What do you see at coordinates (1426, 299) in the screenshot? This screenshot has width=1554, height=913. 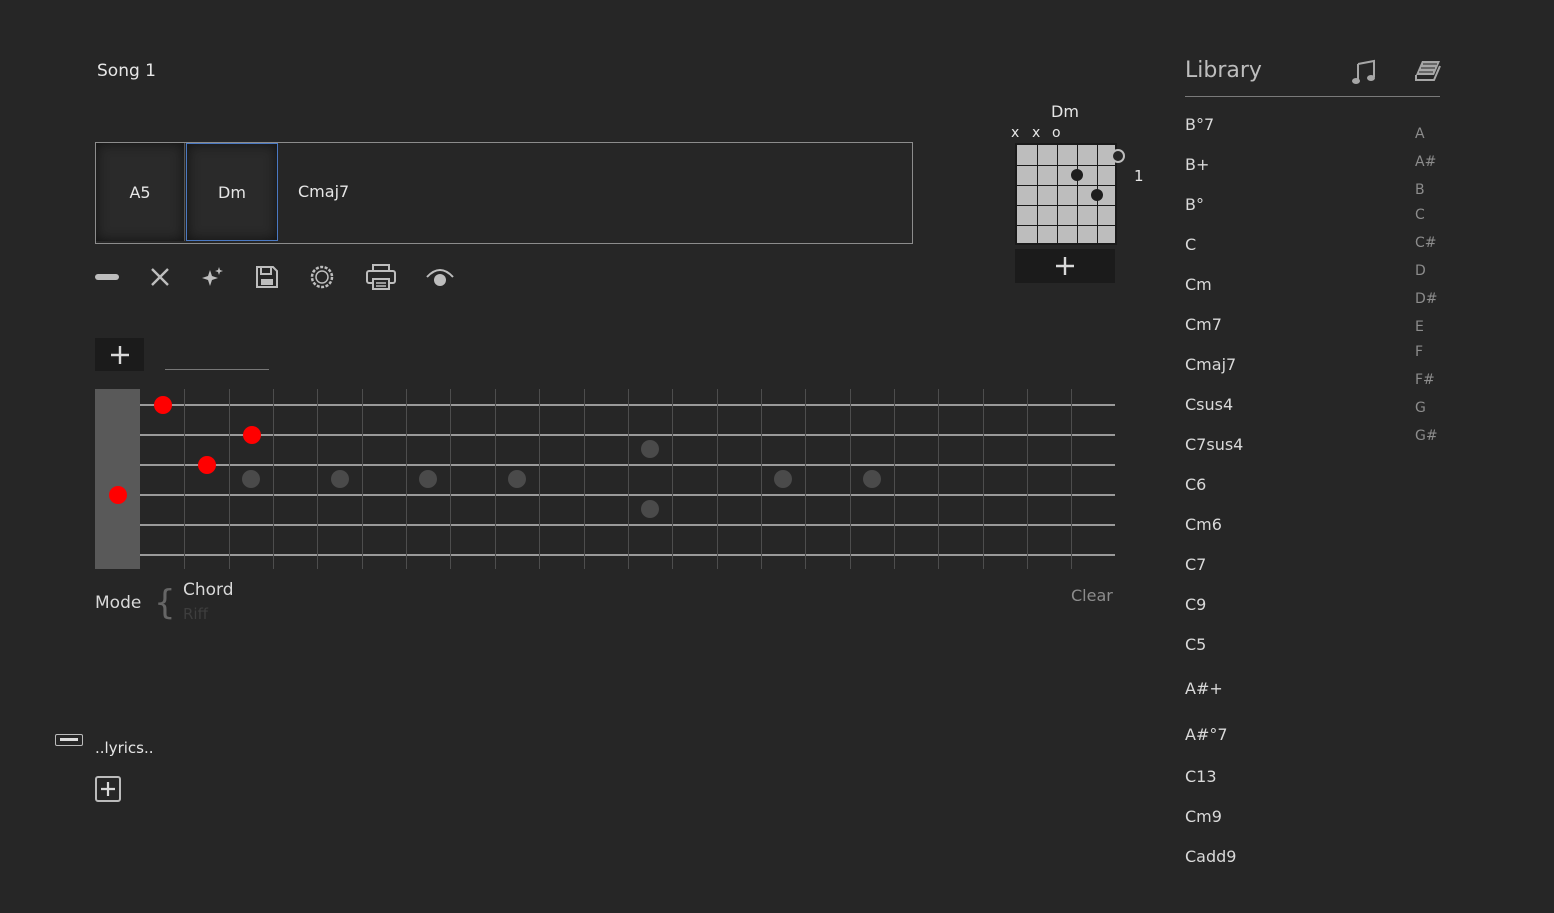 I see `root-note-item: D#` at bounding box center [1426, 299].